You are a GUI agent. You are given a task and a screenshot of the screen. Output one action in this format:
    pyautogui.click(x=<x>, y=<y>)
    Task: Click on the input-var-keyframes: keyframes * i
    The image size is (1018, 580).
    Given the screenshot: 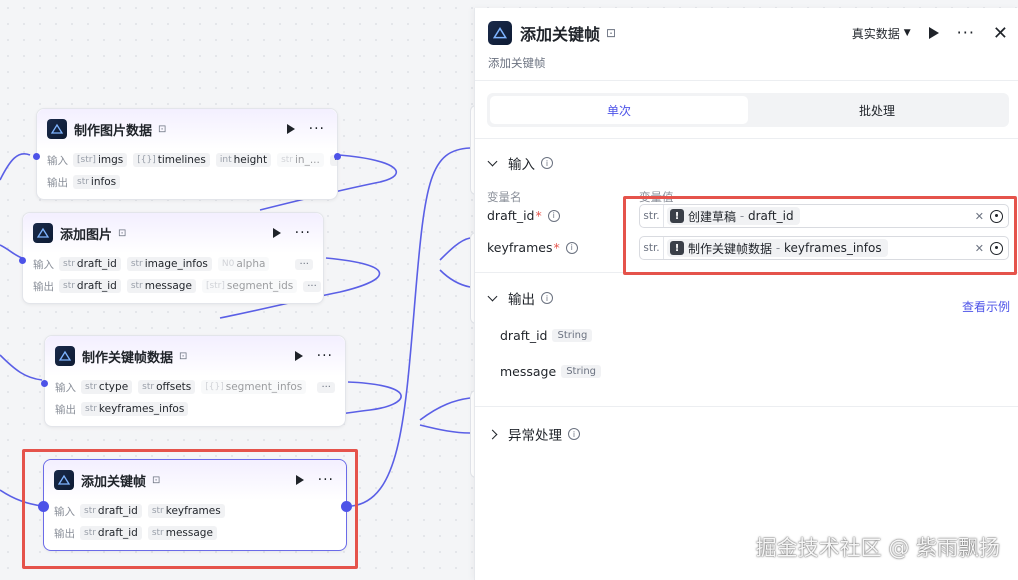 What is the action you would take?
    pyautogui.click(x=532, y=247)
    